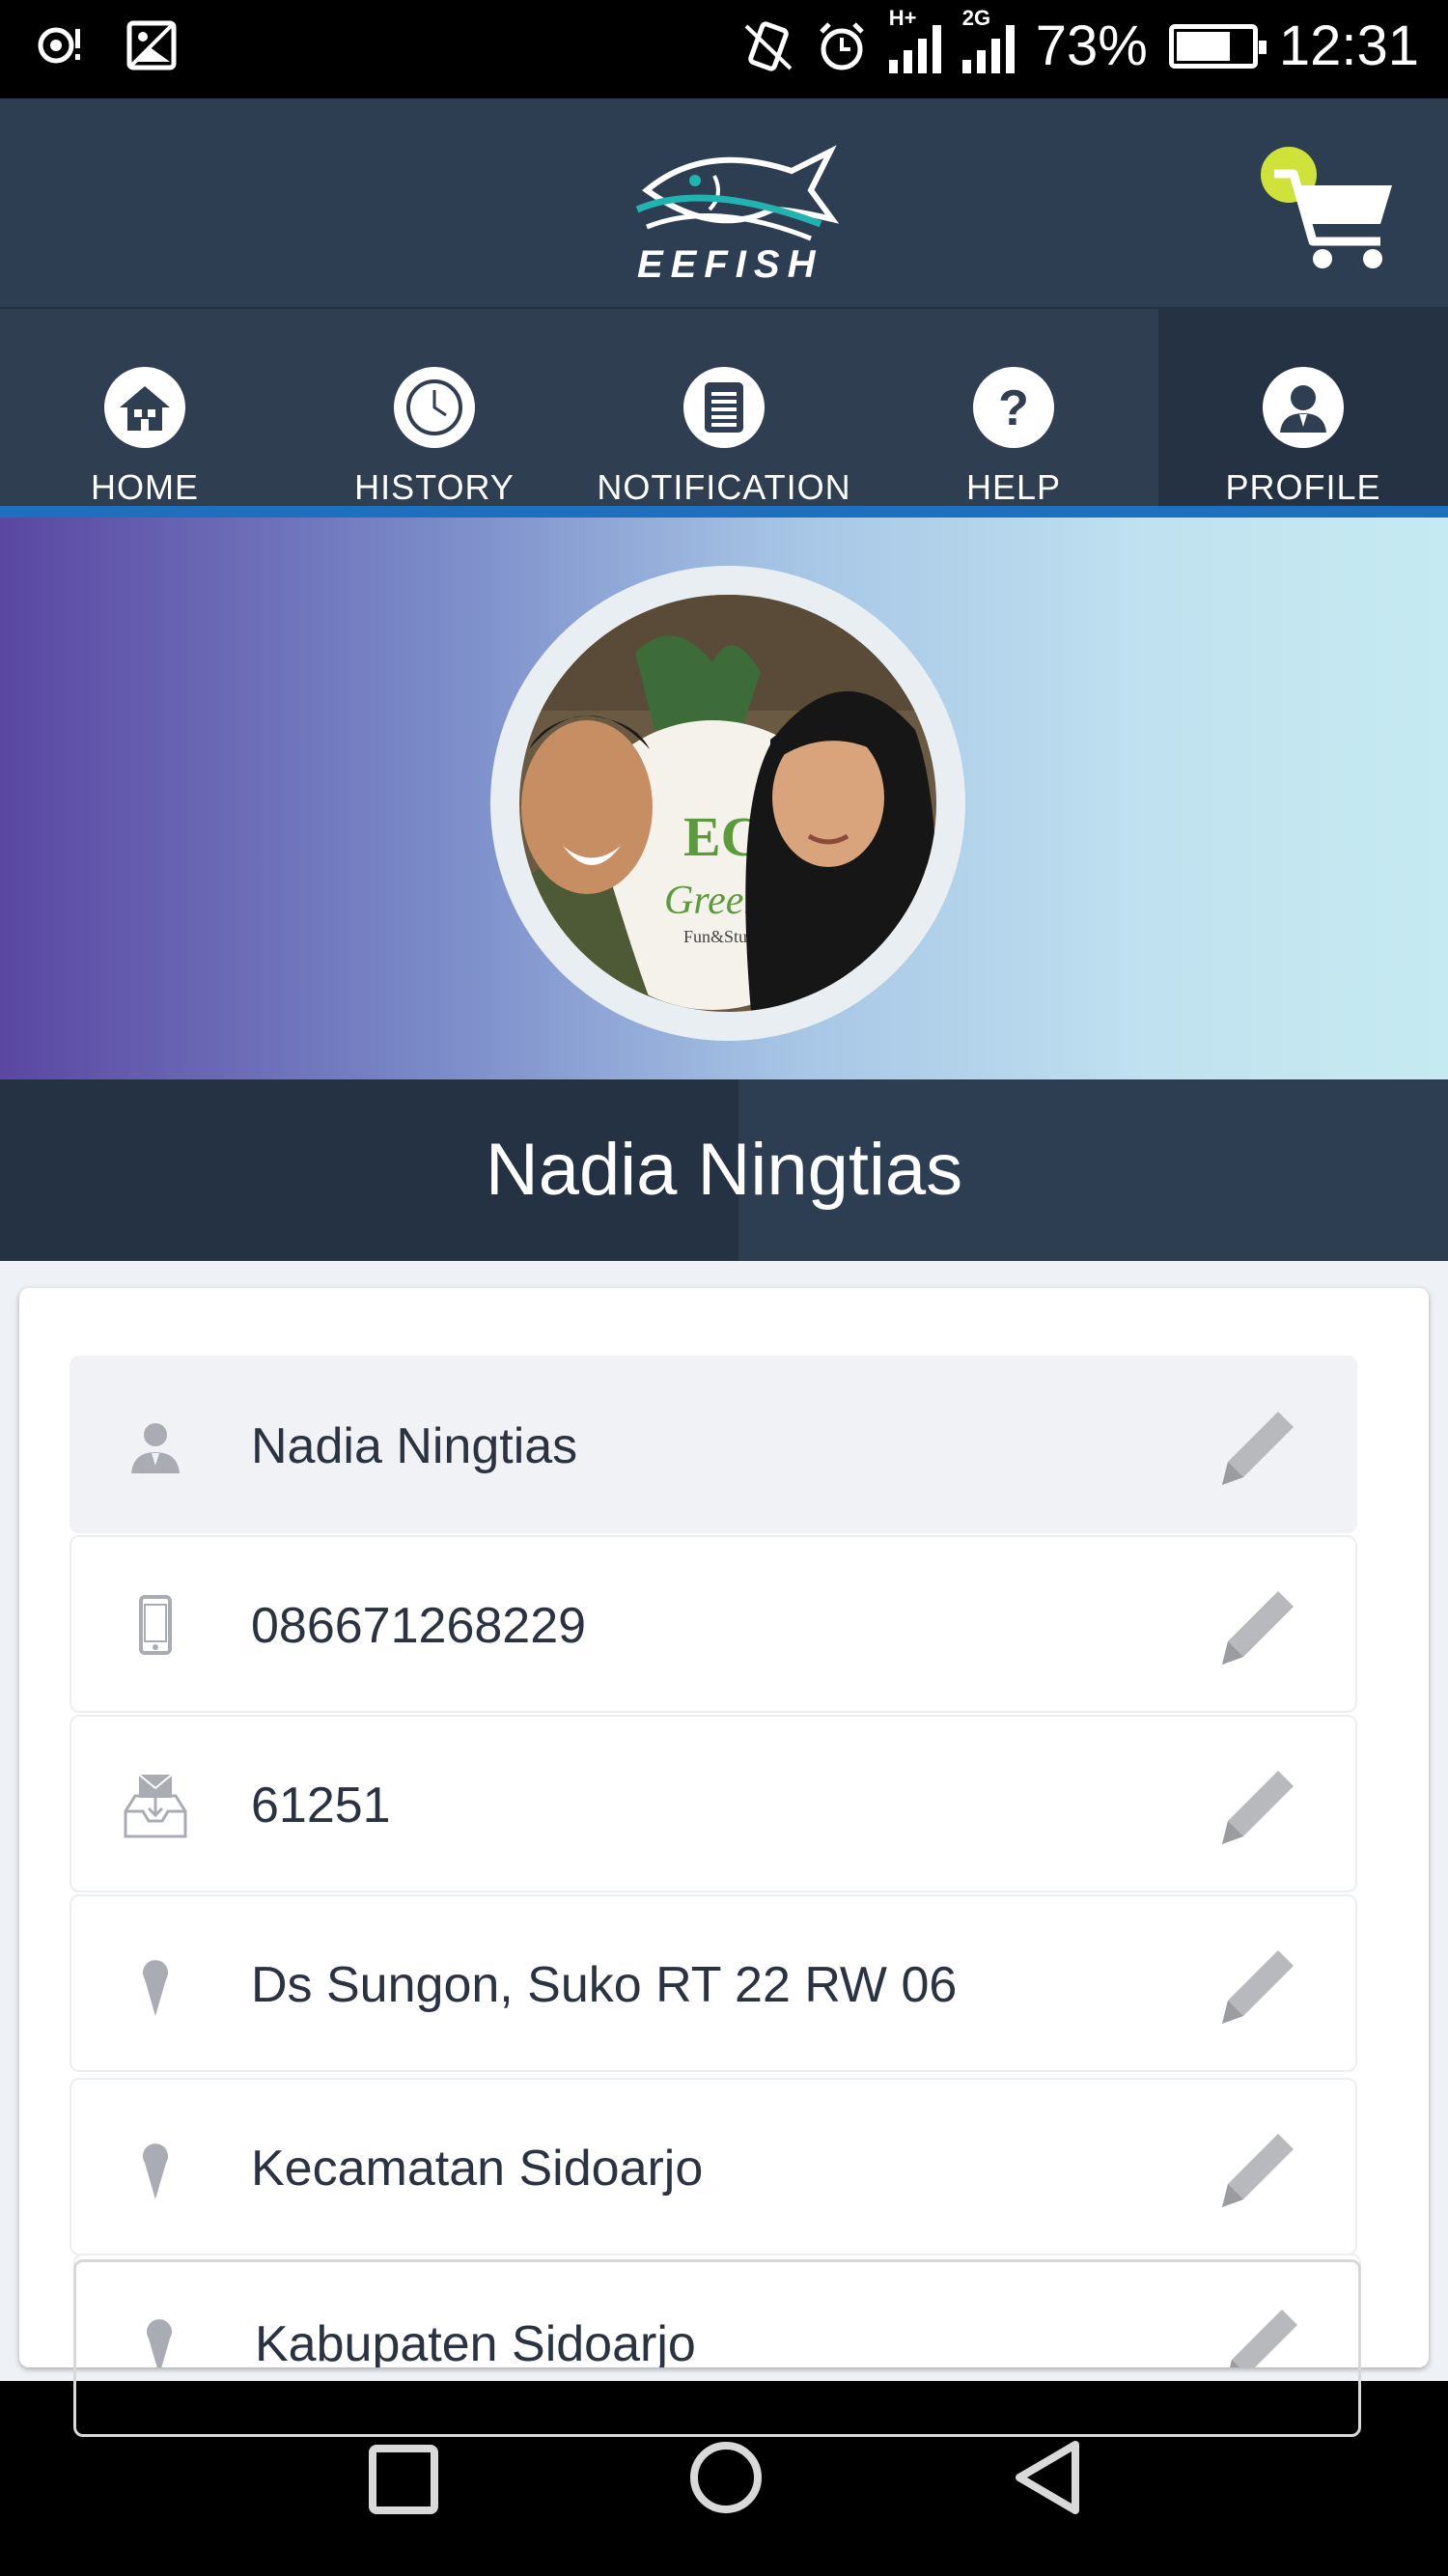 This screenshot has width=1448, height=2576. I want to click on home-icon, so click(145, 409).